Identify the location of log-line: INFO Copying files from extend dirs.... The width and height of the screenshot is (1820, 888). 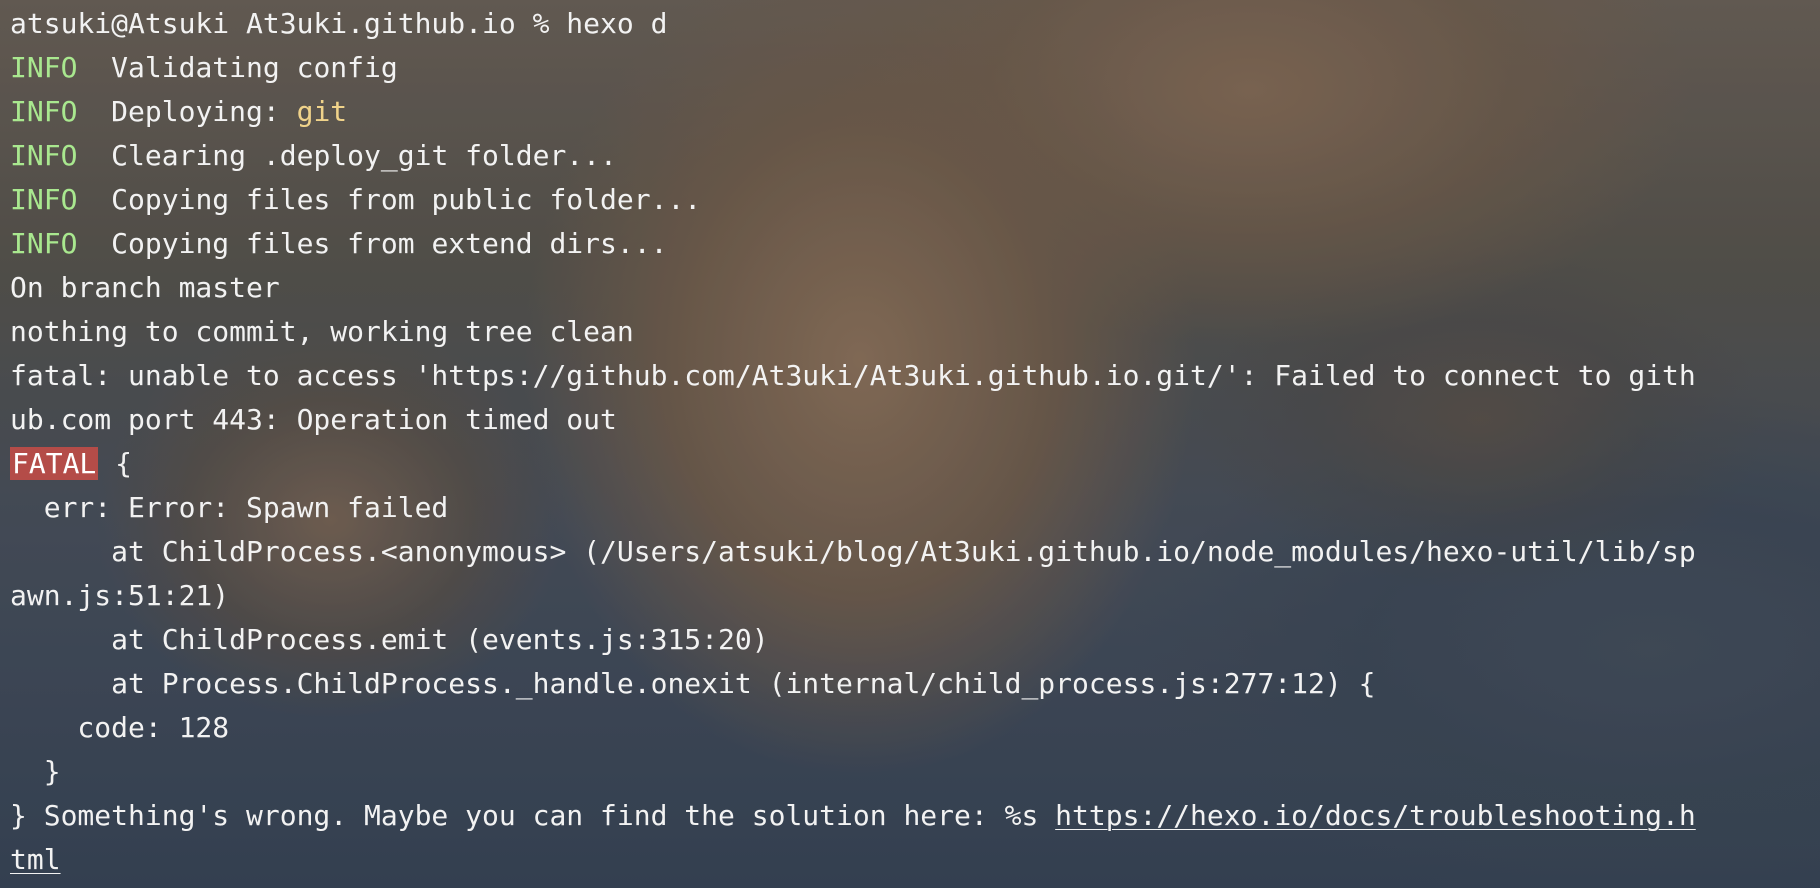
(910, 244).